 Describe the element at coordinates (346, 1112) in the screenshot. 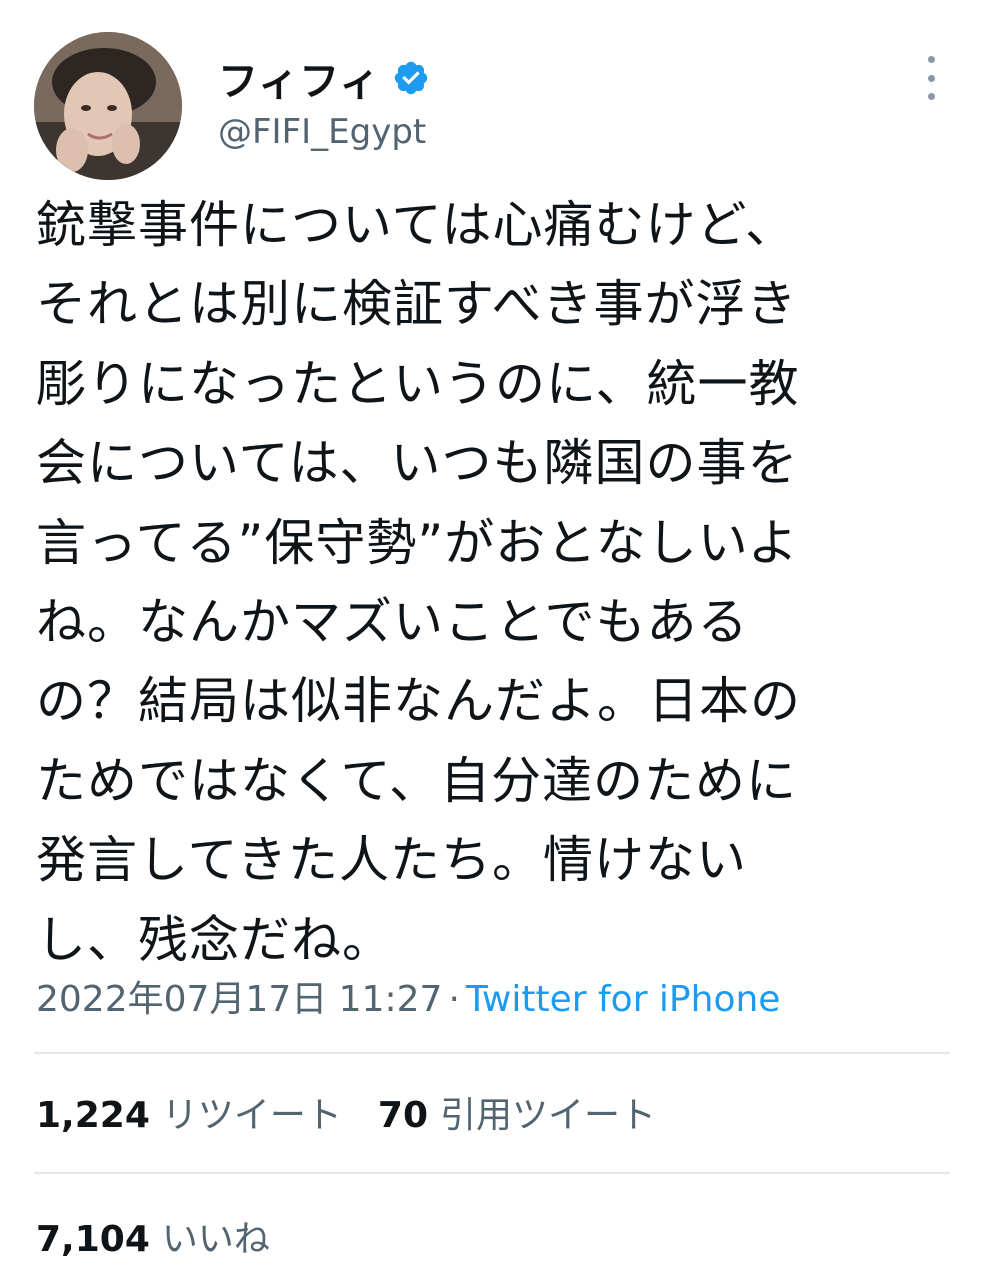

I see `stats-row-shares: 1,224 リツイート 70 引用ツイート` at that location.